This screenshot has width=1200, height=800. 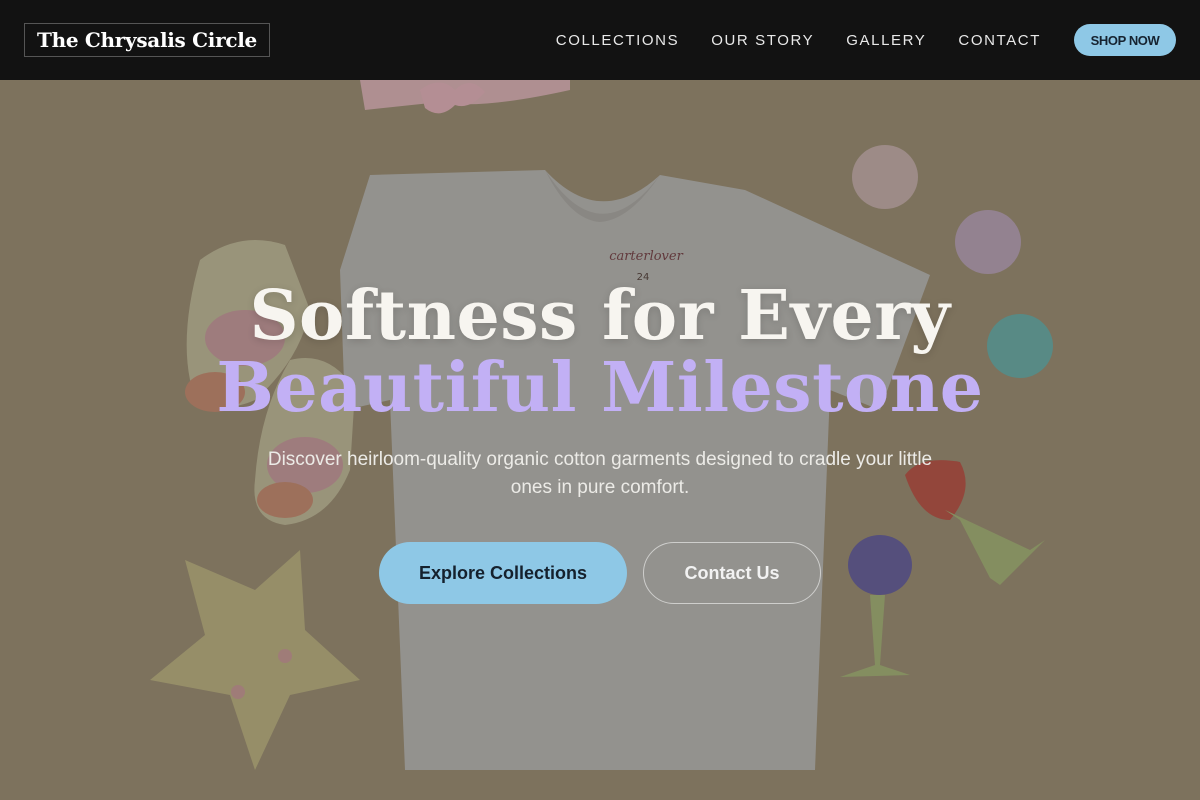 I want to click on hero-headline-line2: Beautiful Milestone, so click(x=600, y=388).